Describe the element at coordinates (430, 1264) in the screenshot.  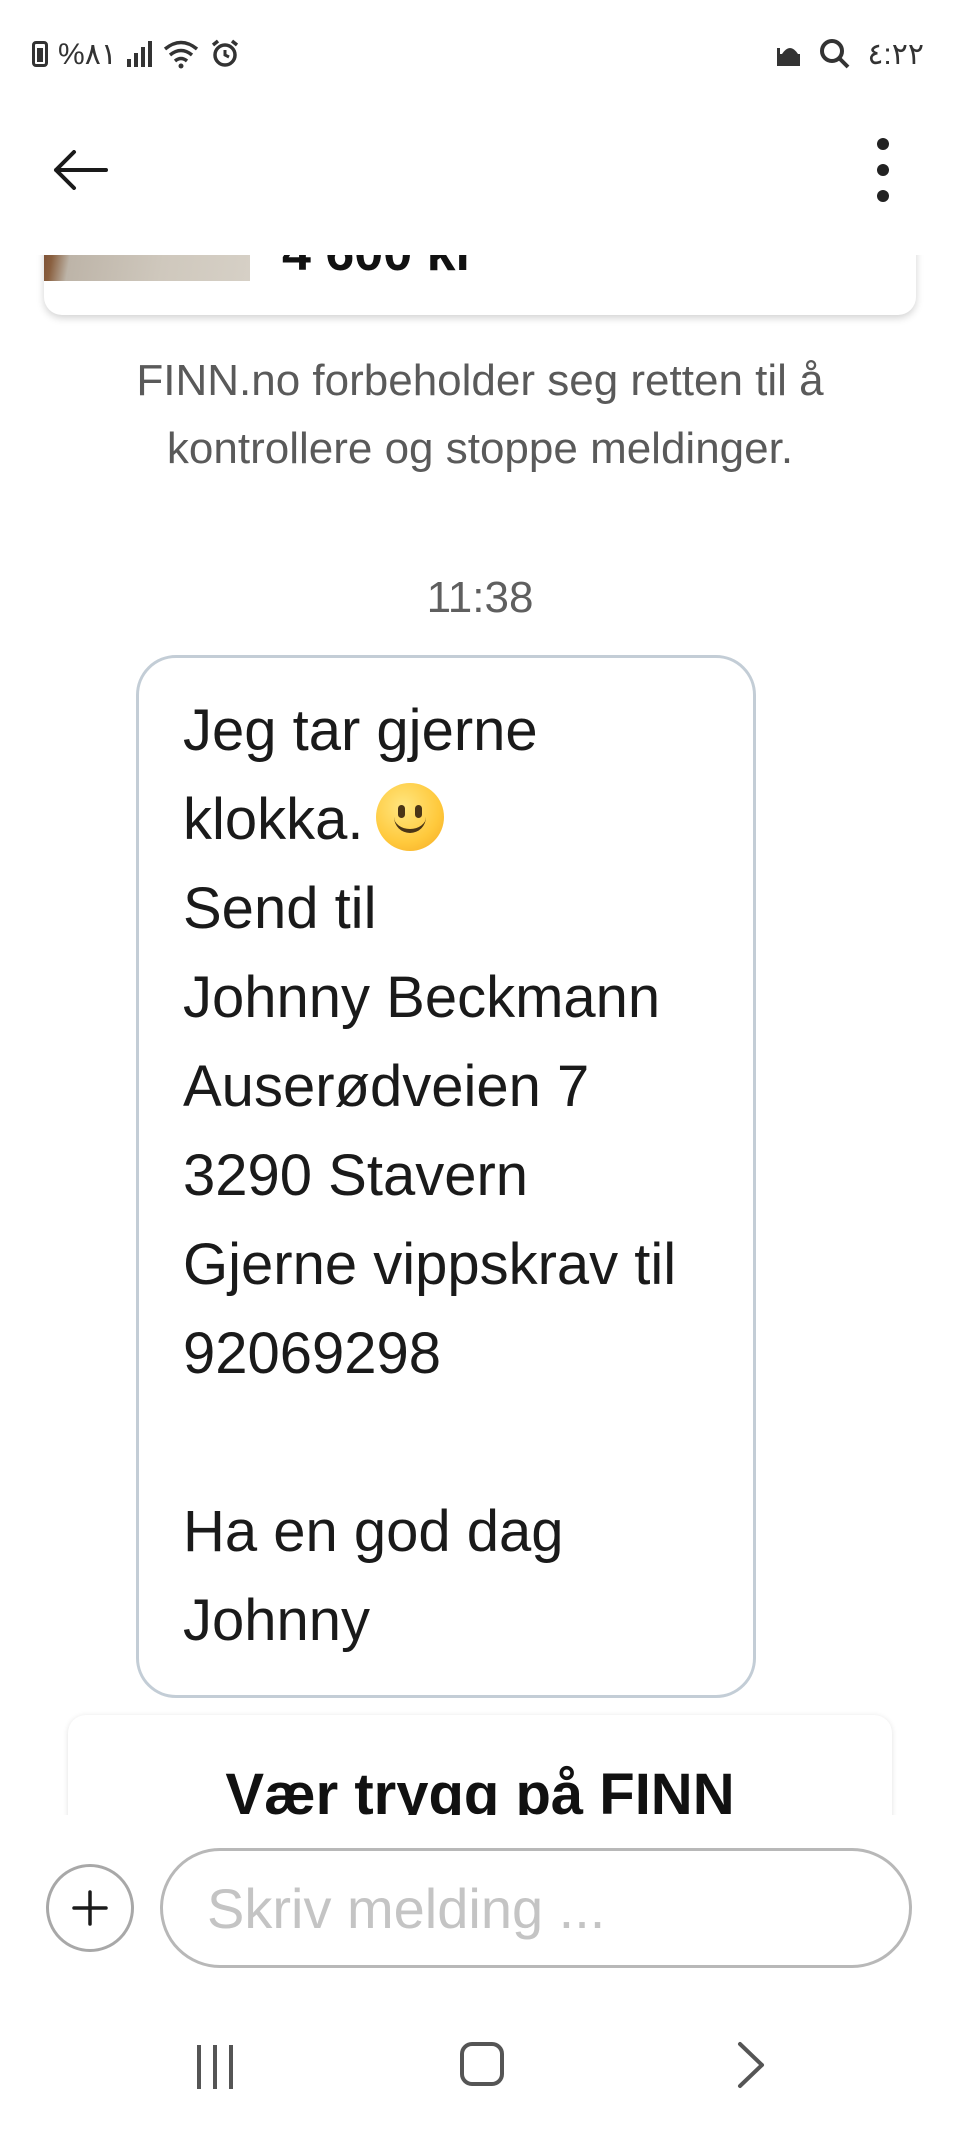
I see `message-line: Gjerne vippskrav til` at that location.